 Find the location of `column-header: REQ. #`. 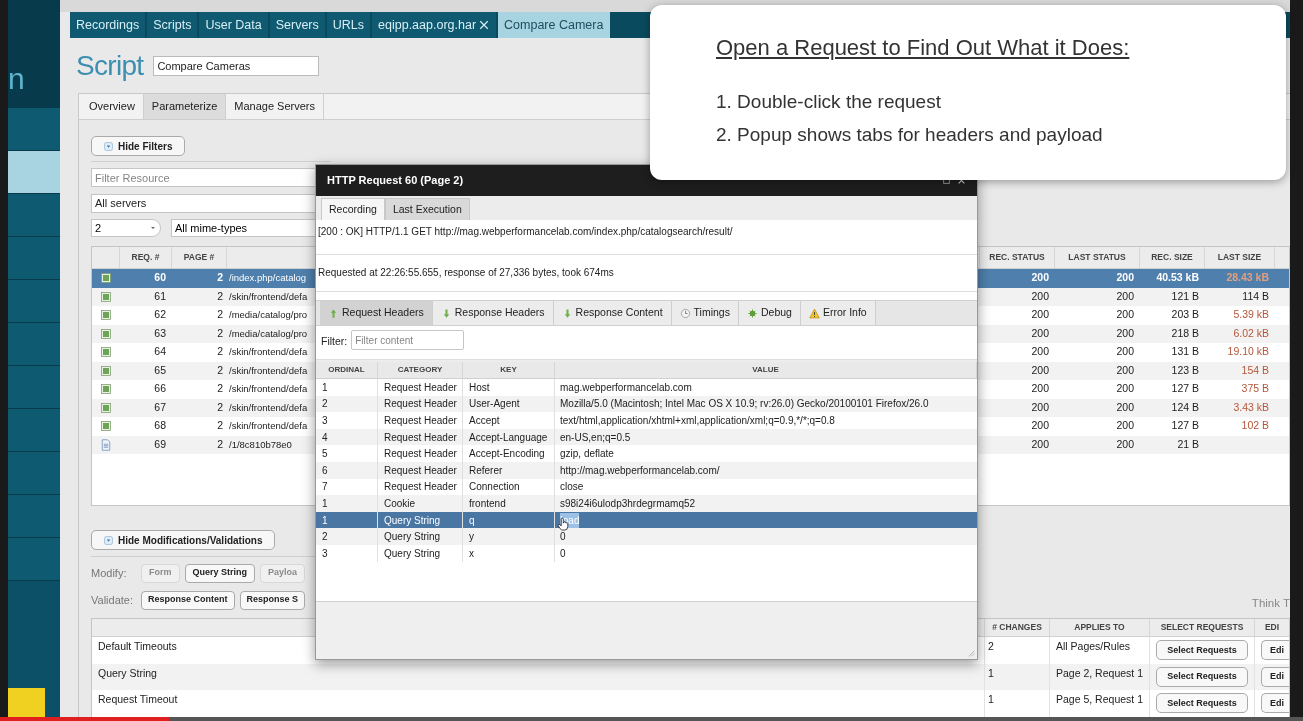

column-header: REQ. # is located at coordinates (146, 257).